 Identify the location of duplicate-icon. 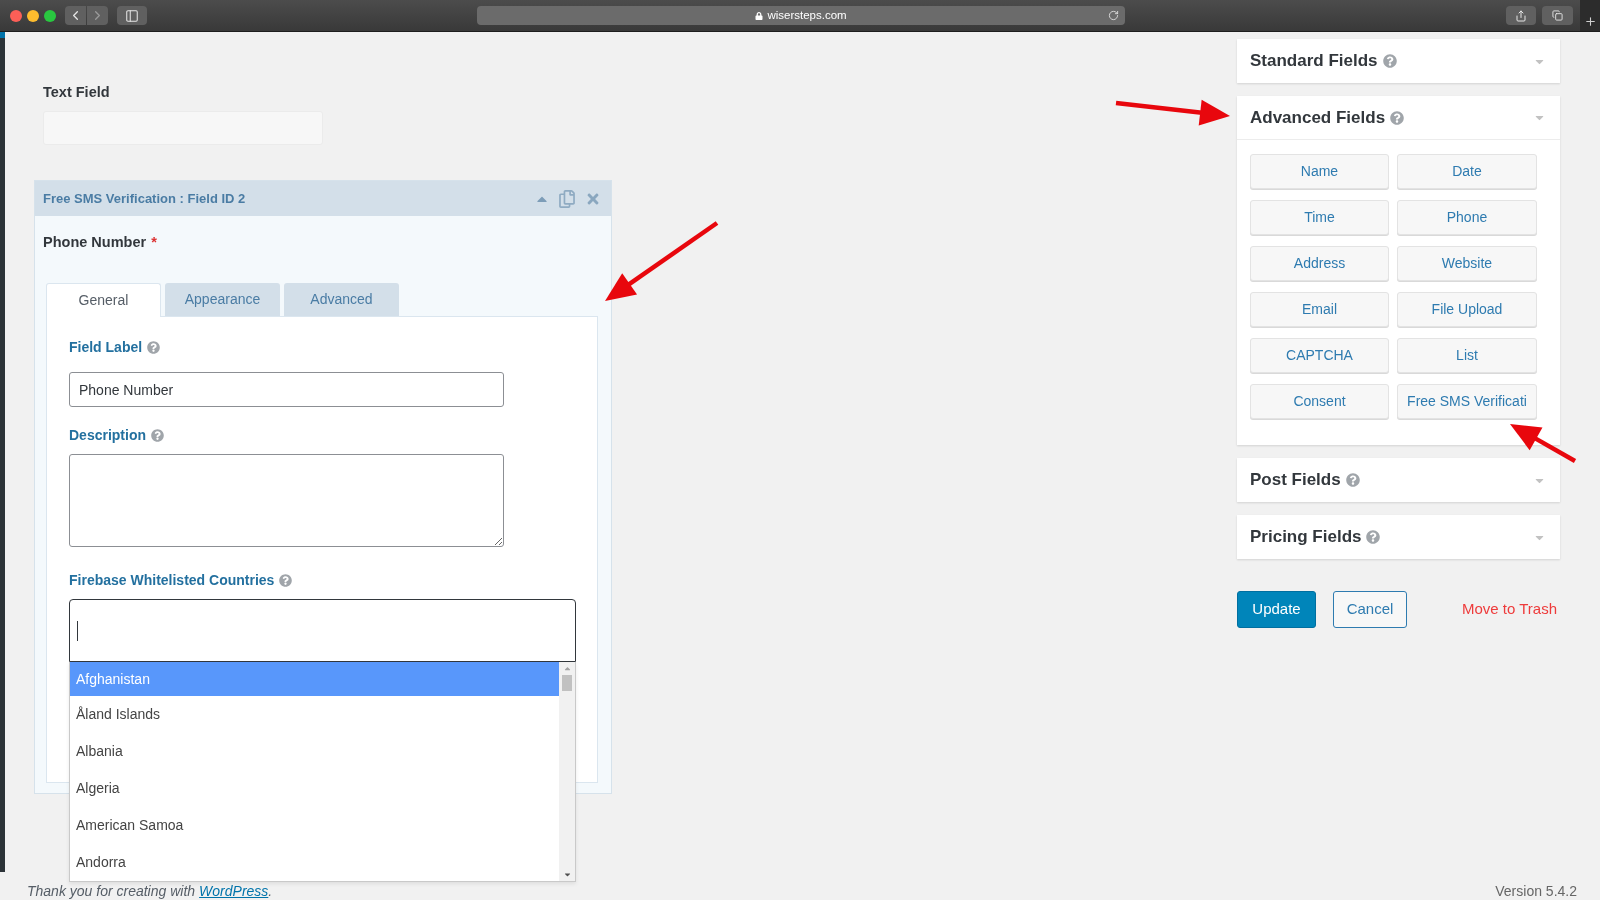
(567, 198).